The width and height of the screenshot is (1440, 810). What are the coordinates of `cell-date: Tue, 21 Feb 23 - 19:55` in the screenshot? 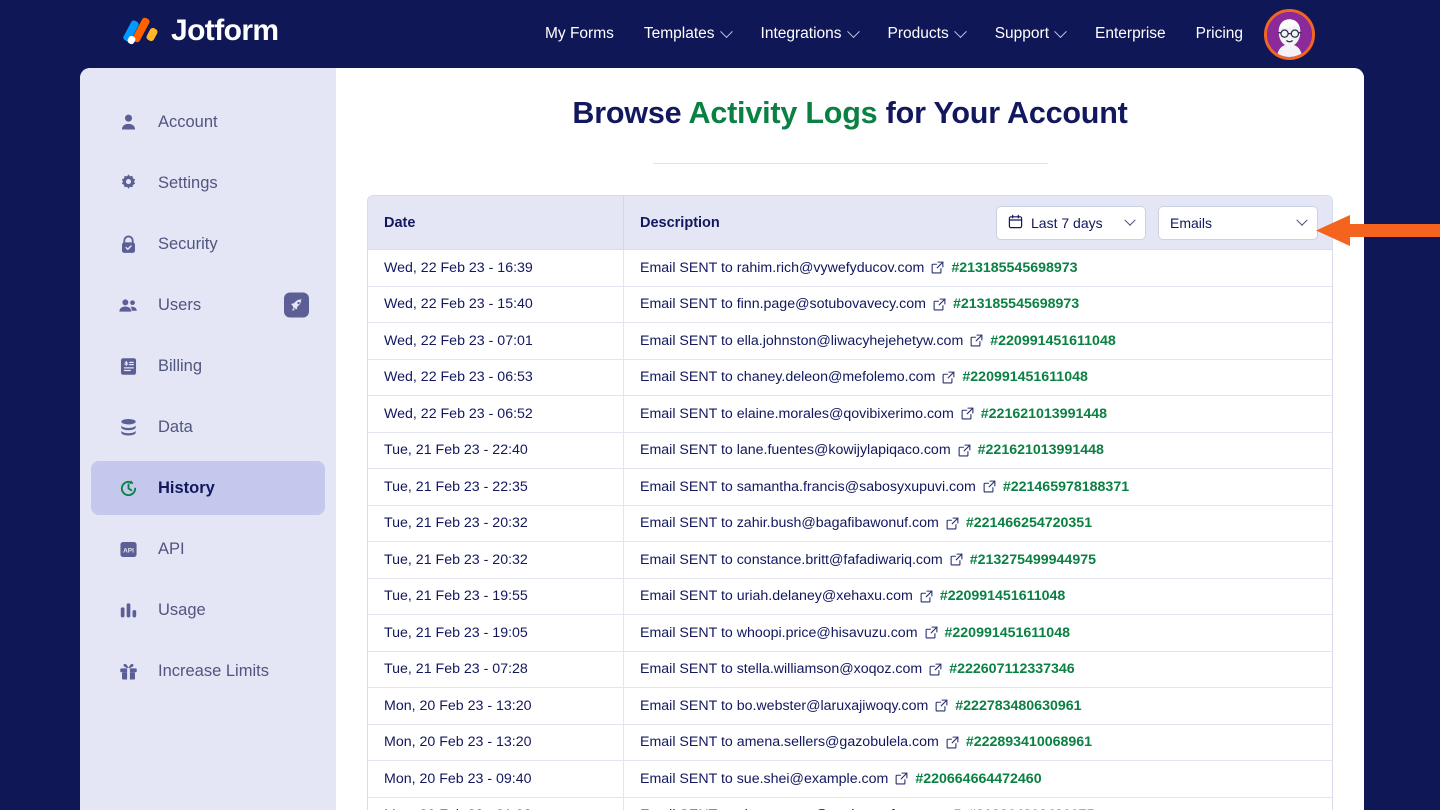 It's located at (496, 596).